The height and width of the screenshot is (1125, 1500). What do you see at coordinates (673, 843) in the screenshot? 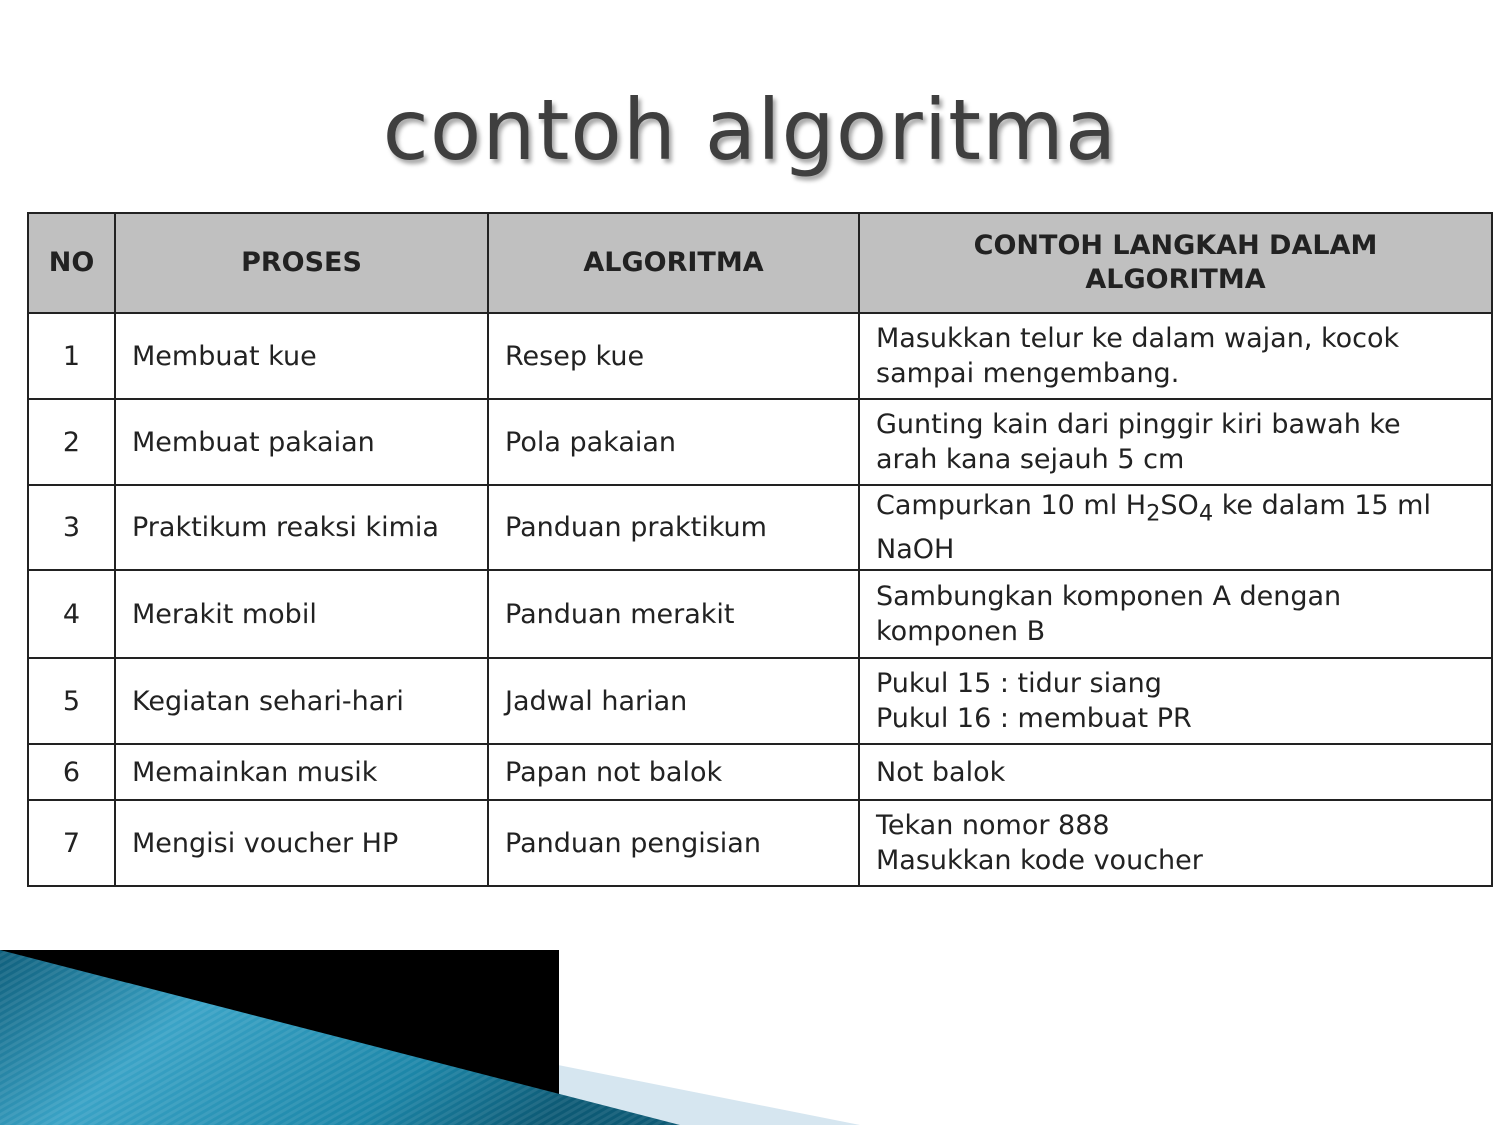
I see `cell-algoritma: Panduan pengisian` at bounding box center [673, 843].